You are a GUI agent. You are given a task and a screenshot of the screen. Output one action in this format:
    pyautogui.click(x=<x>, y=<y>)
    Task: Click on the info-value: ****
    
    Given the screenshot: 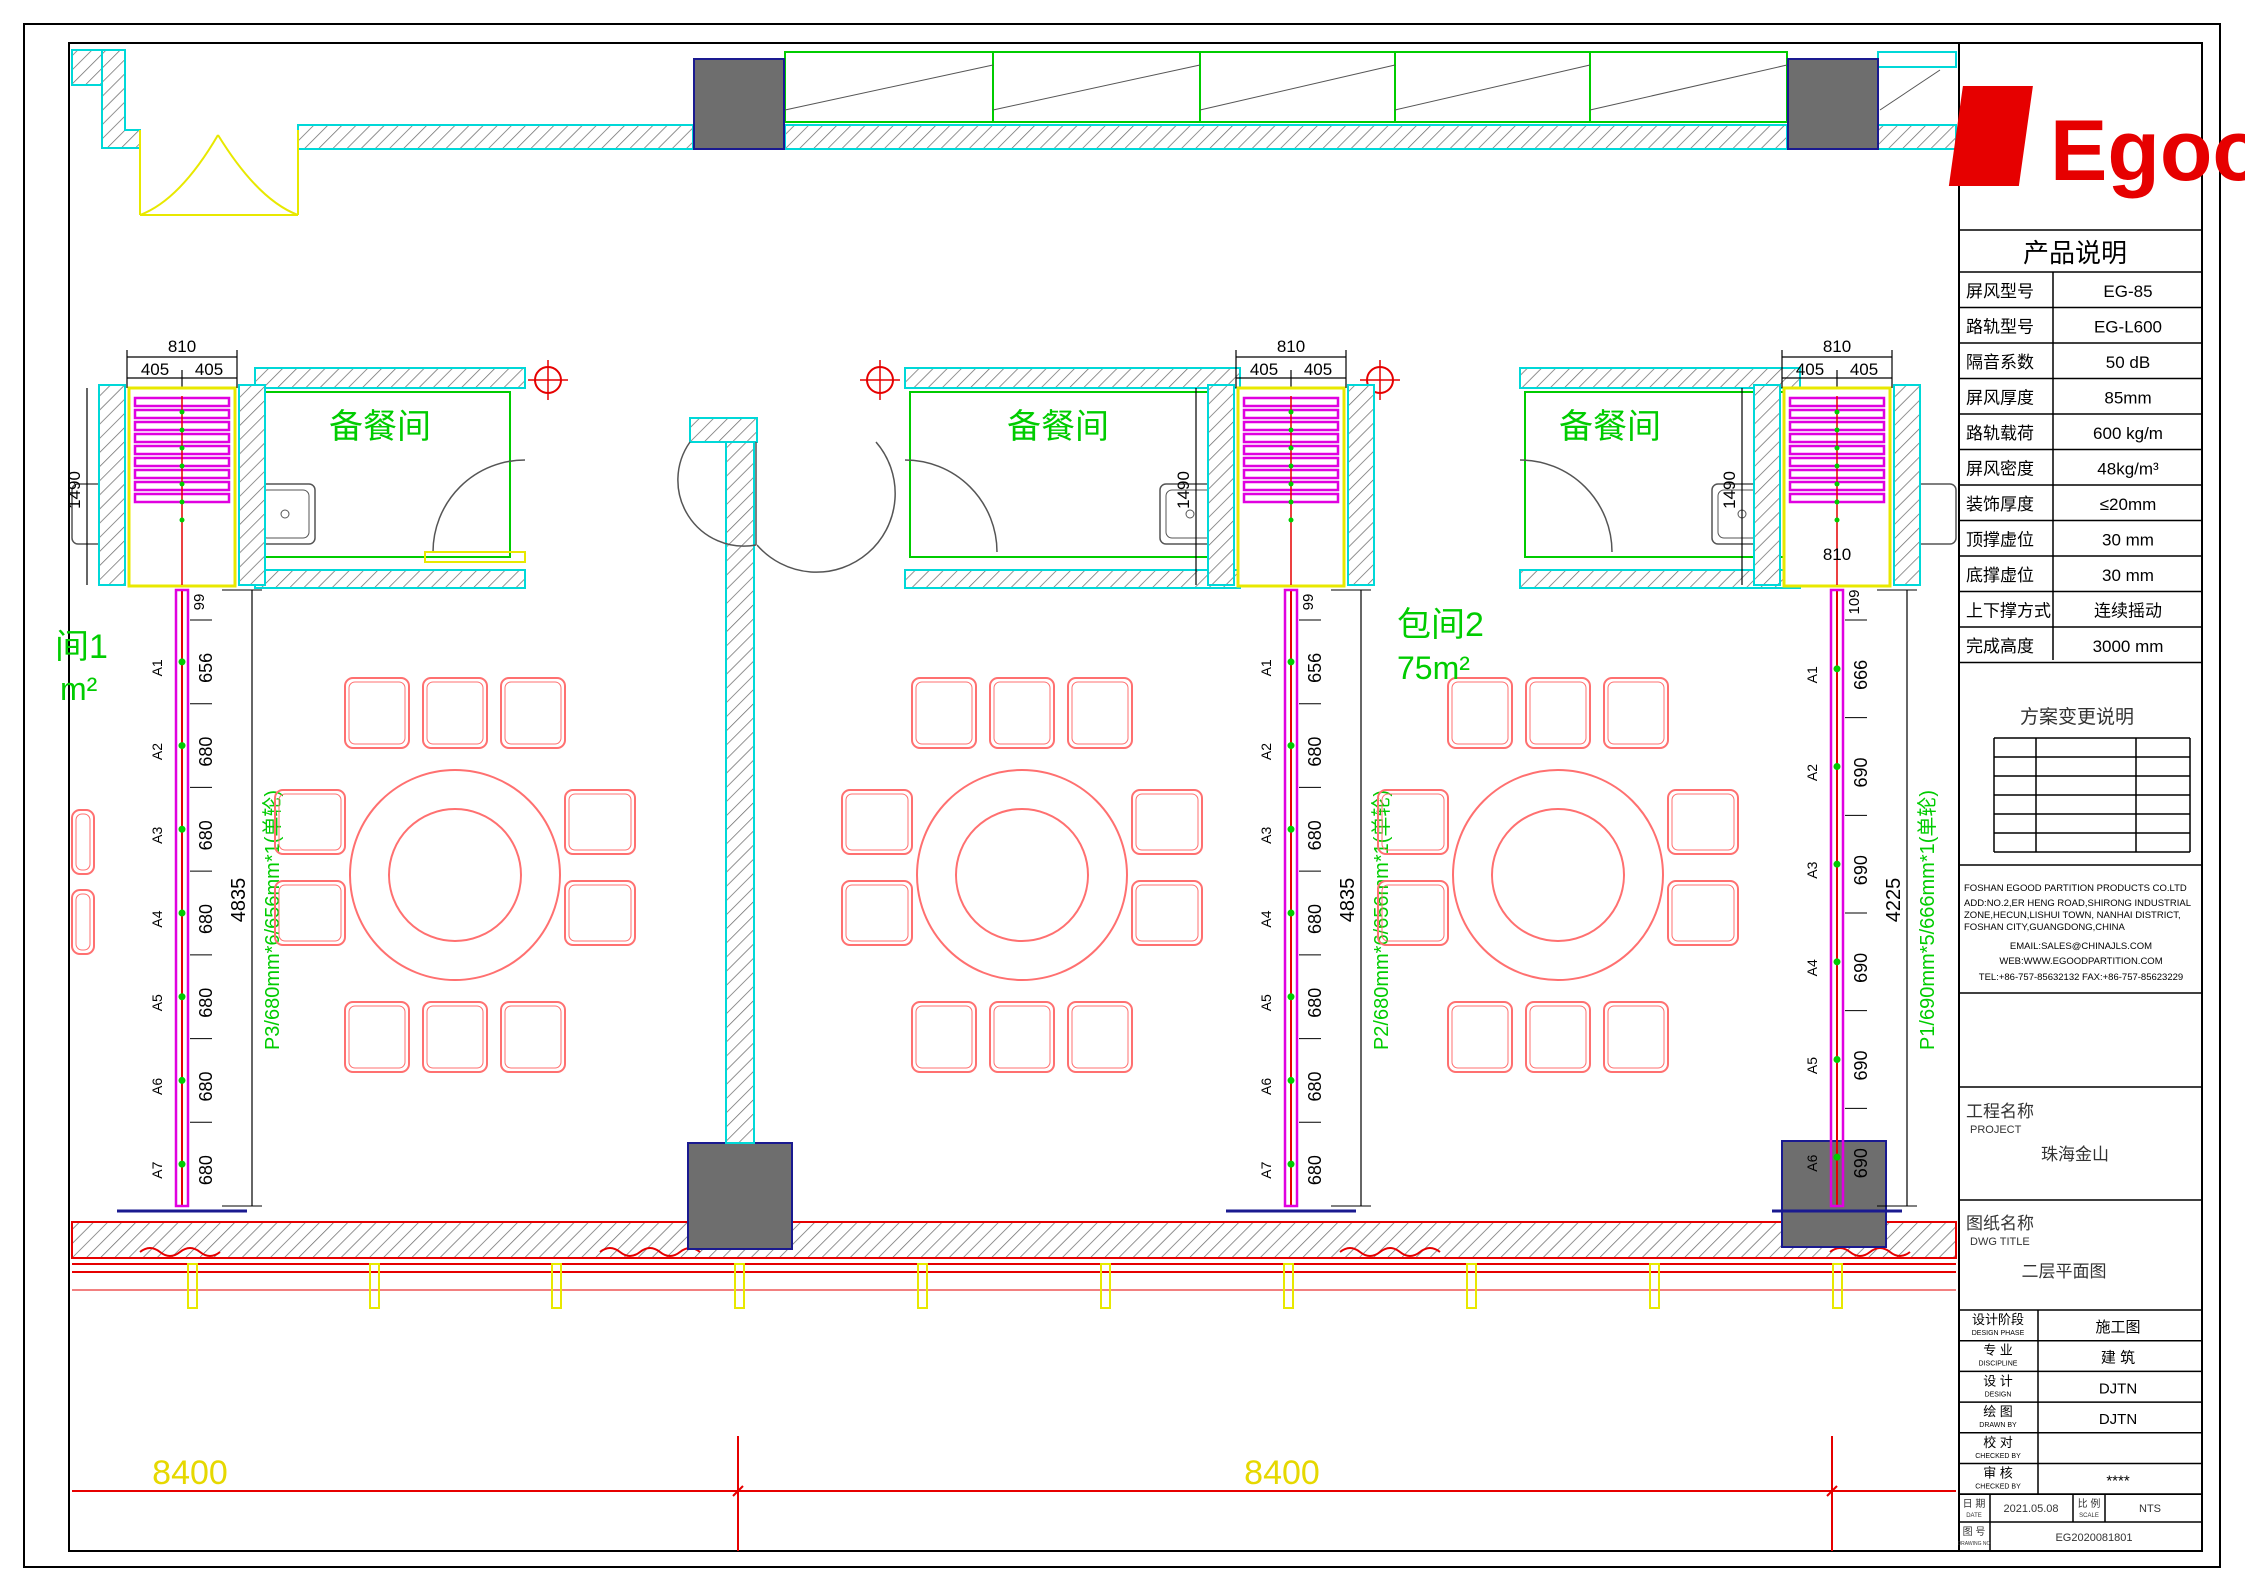 What is the action you would take?
    pyautogui.click(x=2118, y=1481)
    